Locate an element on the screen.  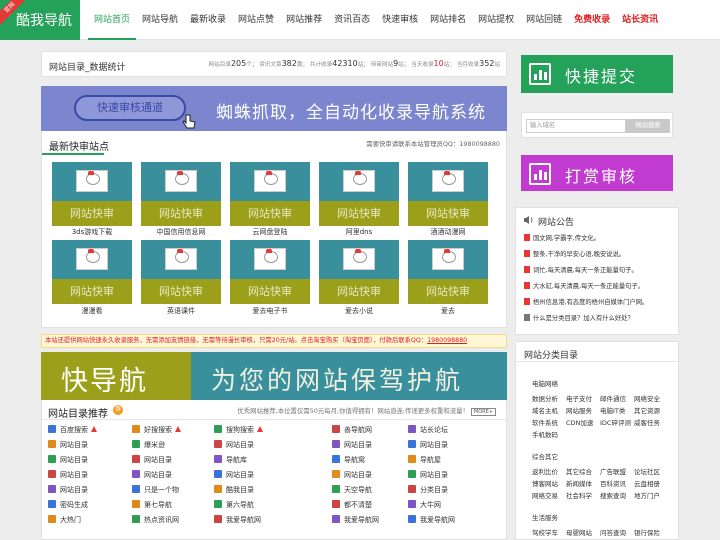
directory-link: 酷我目录 is located at coordinates (259, 492).